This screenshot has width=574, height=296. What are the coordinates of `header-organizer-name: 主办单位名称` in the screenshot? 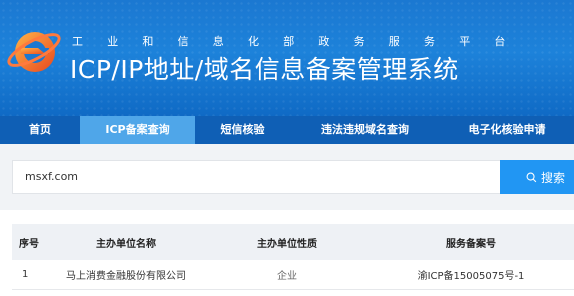 It's located at (126, 244).